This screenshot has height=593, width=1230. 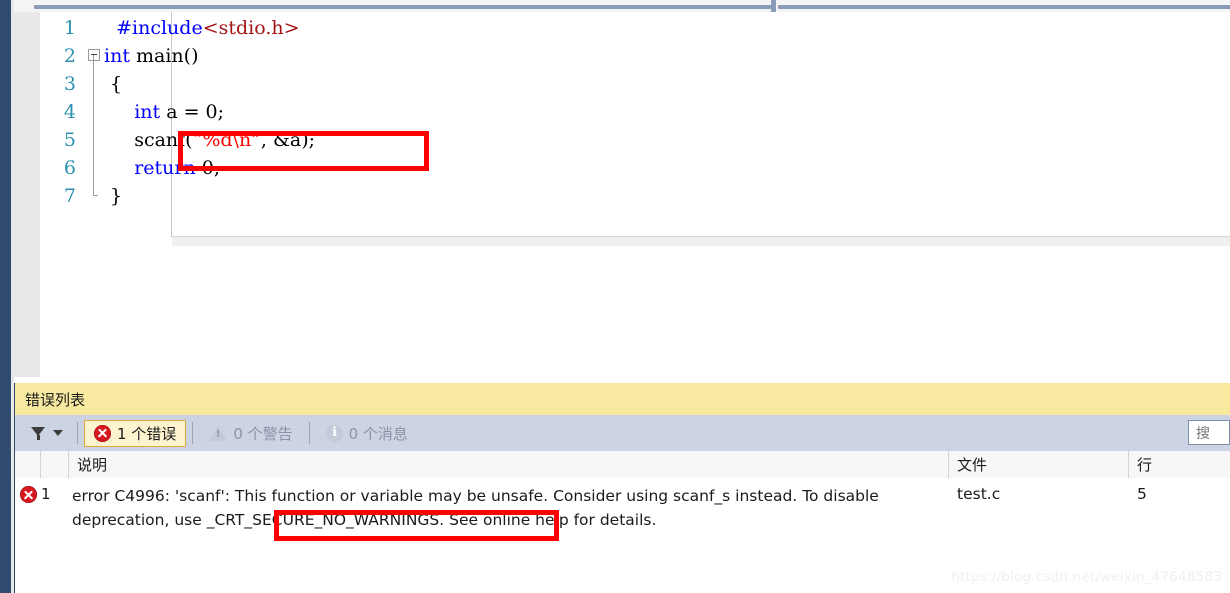 I want to click on code-token: }, so click(x=113, y=196).